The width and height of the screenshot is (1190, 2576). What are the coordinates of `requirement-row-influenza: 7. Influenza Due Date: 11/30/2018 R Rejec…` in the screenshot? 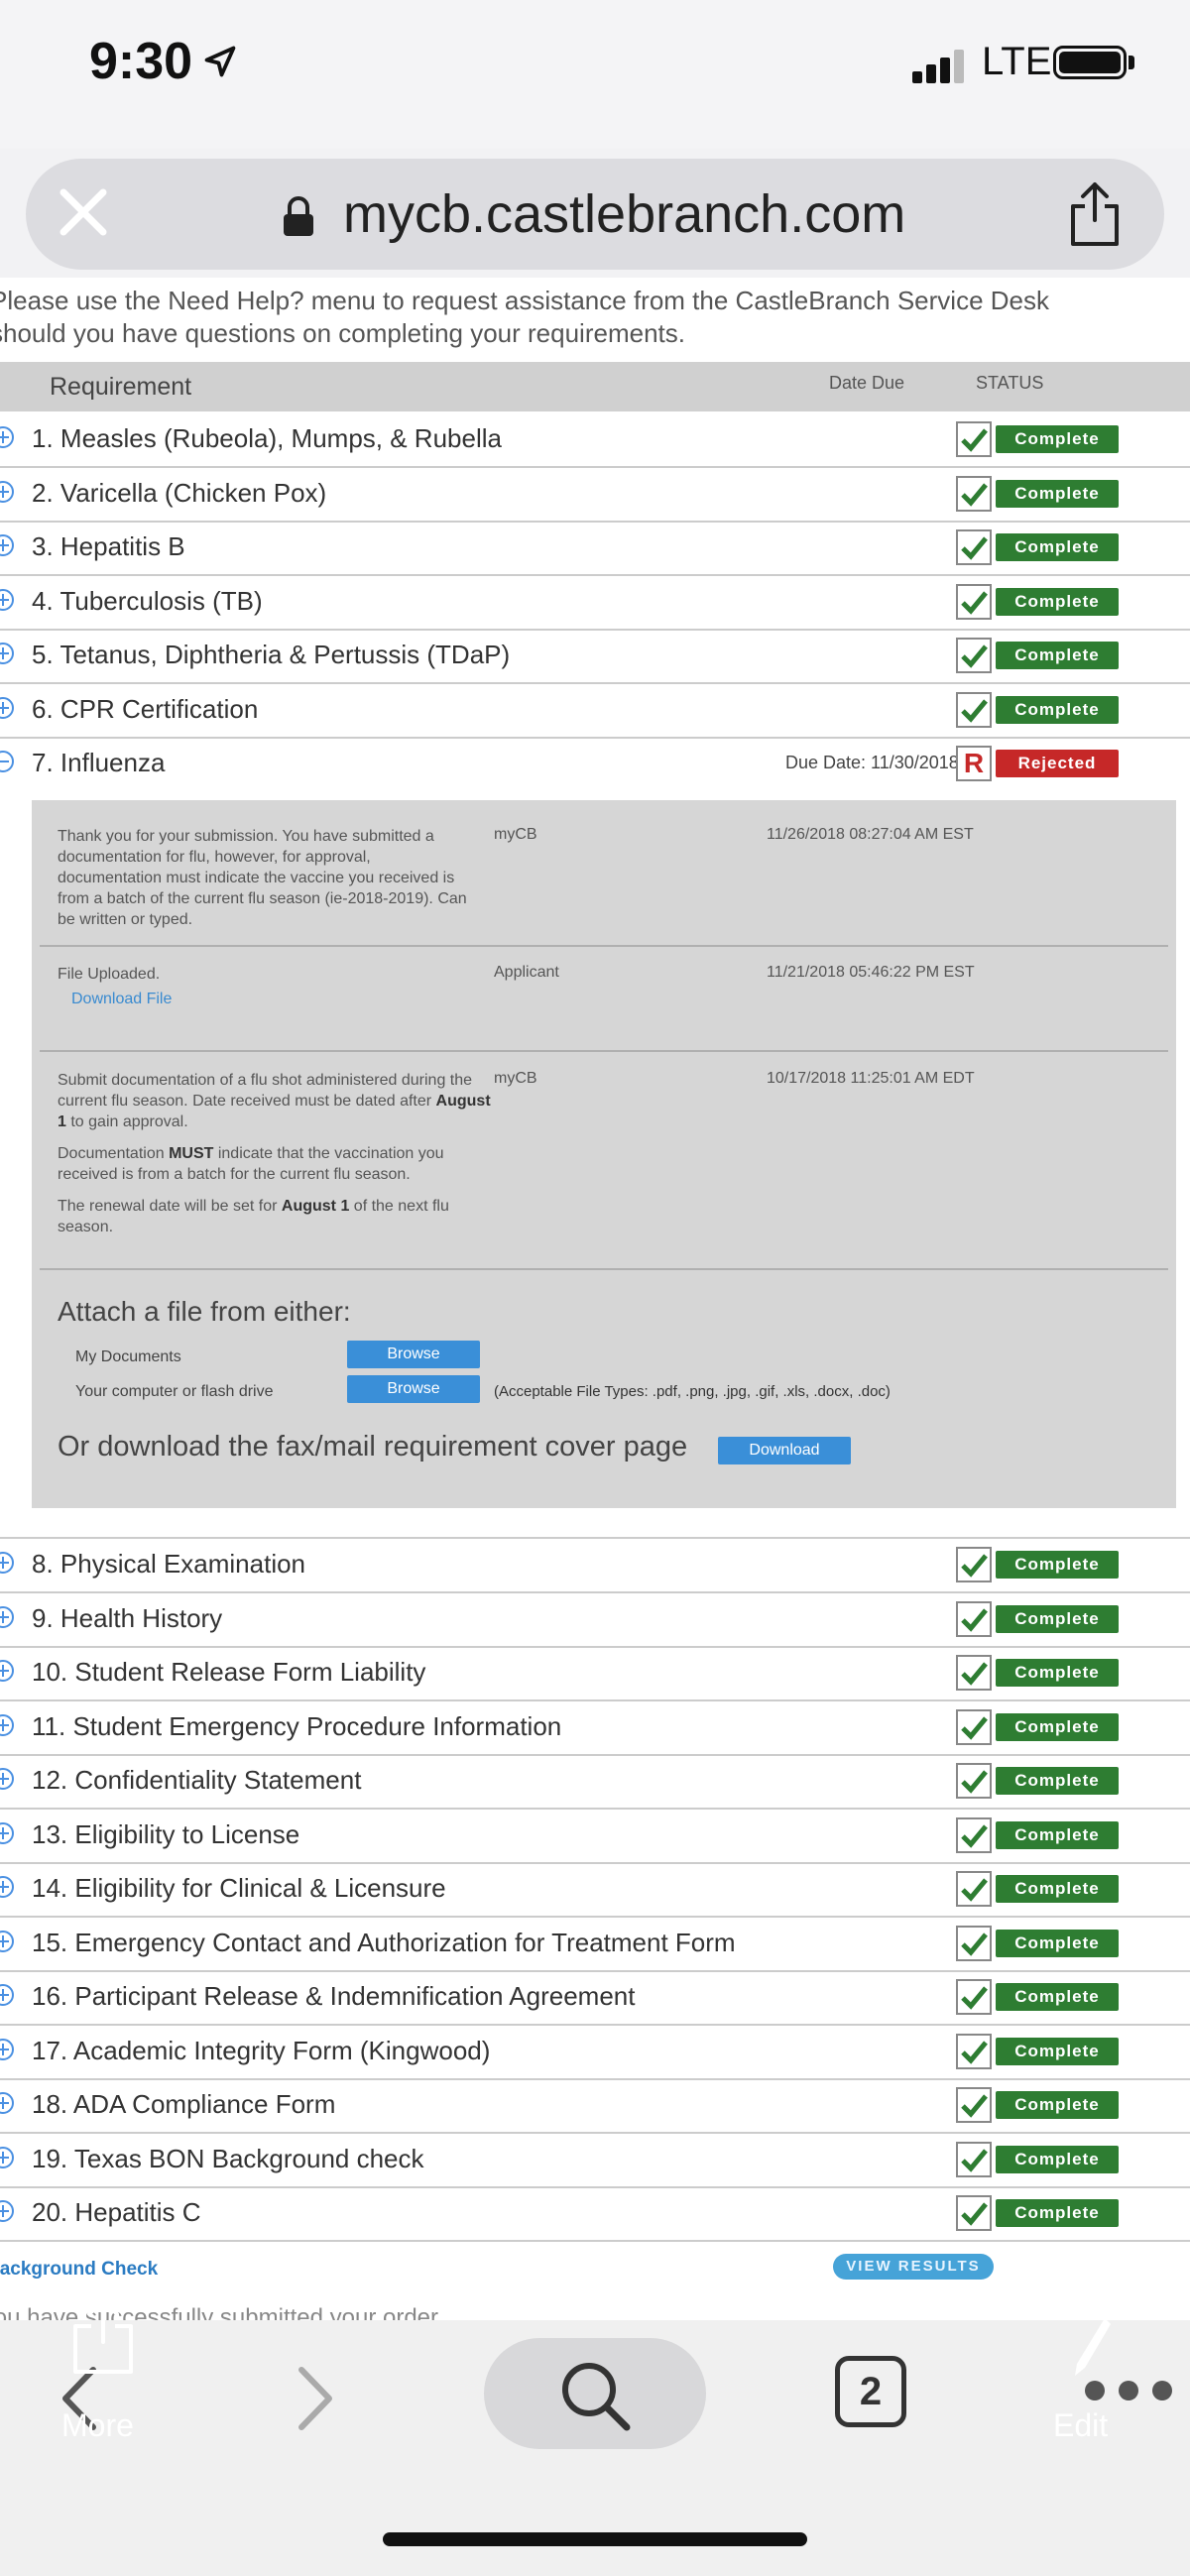 It's located at (595, 764).